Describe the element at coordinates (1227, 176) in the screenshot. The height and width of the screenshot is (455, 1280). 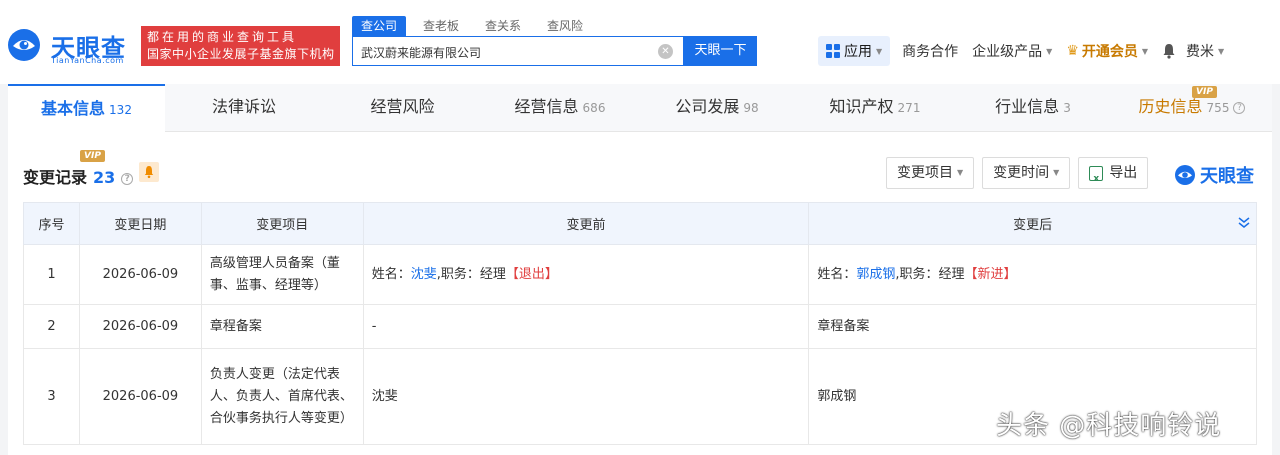
I see `brand-mark-text: 天眼查` at that location.